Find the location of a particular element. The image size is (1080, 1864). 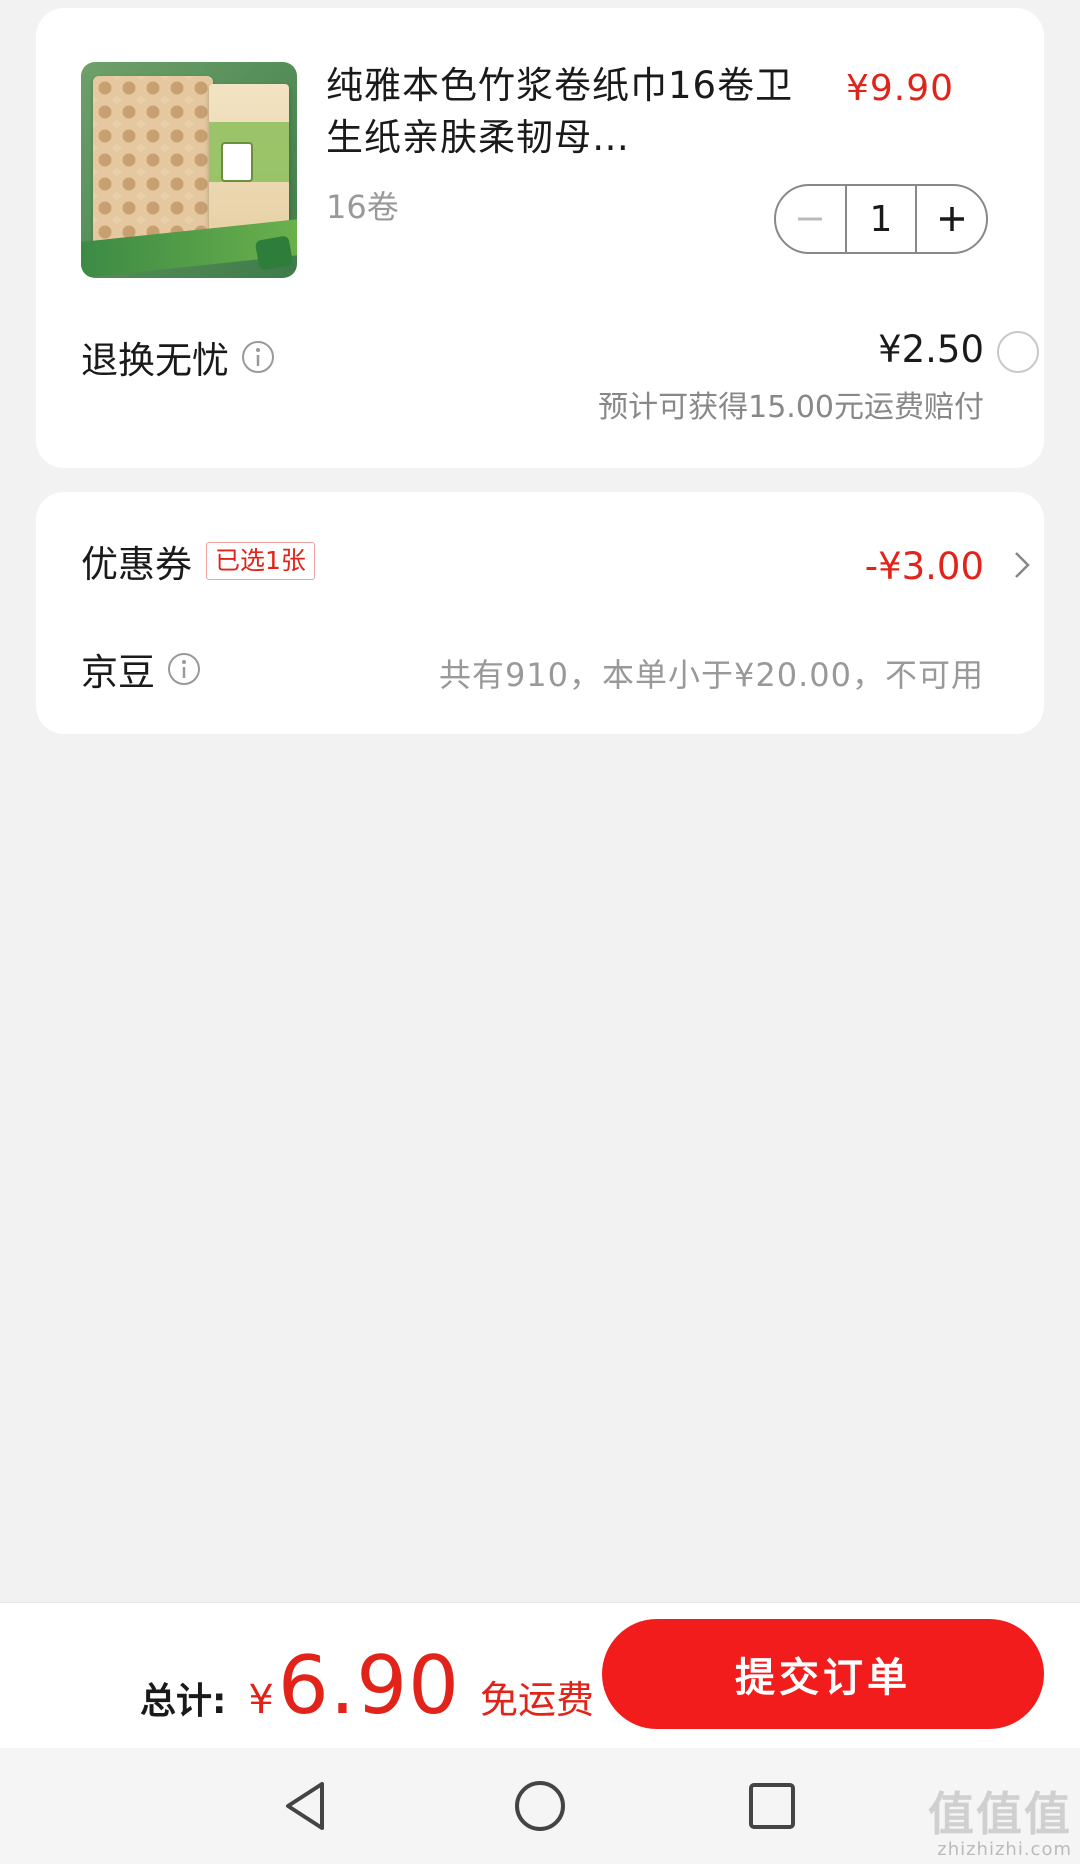

coupon-selected-tag: 已选1张 is located at coordinates (260, 561).